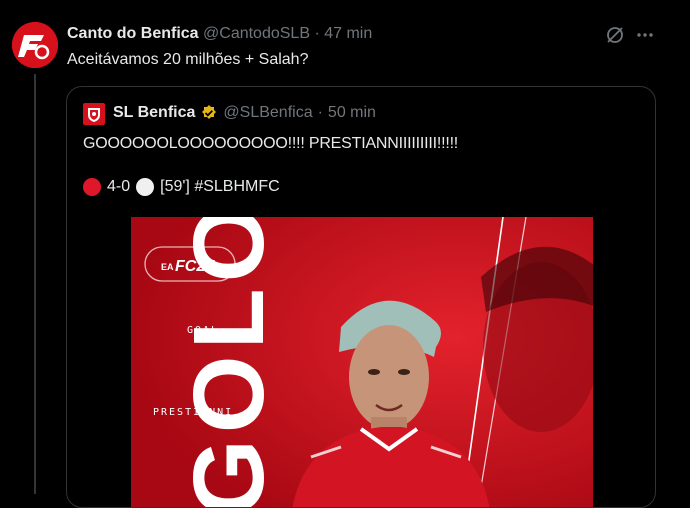  Describe the element at coordinates (193, 412) in the screenshot. I see `player-label: PRESTIANNI` at that location.